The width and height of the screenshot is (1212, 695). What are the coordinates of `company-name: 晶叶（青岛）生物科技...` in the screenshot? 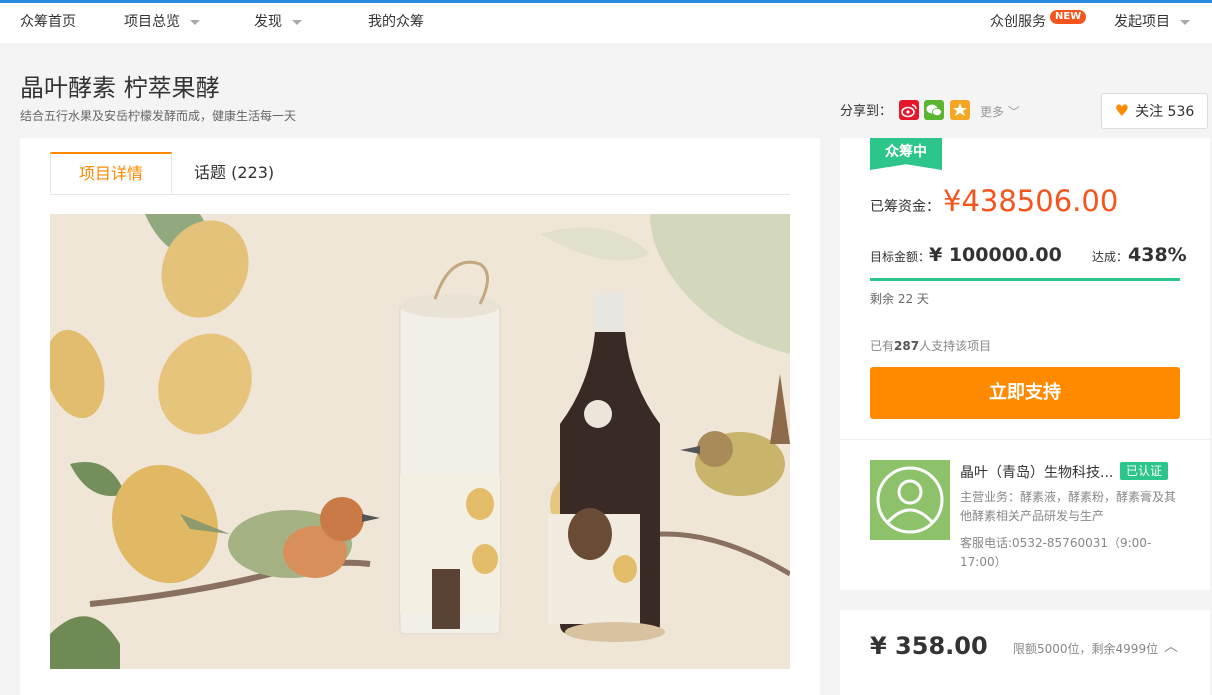 It's located at (1040, 472).